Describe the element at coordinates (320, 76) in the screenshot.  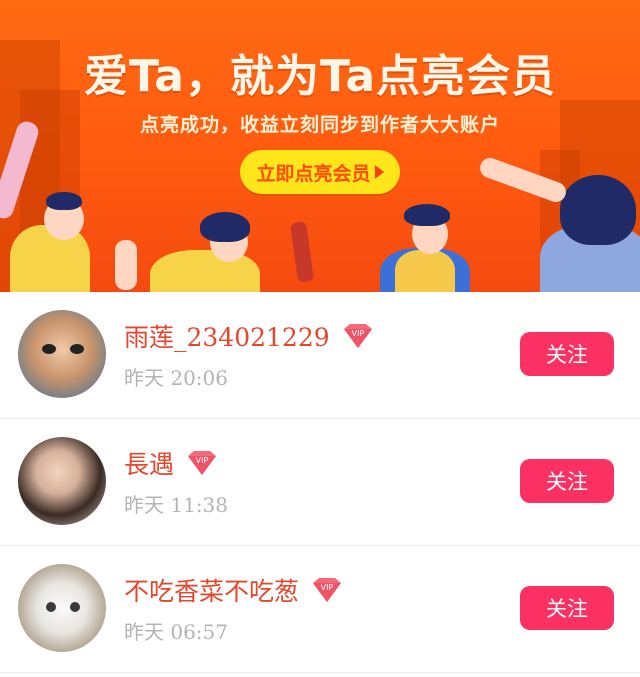
I see `banner-title: 爱Ta，就为Ta点亮会员` at that location.